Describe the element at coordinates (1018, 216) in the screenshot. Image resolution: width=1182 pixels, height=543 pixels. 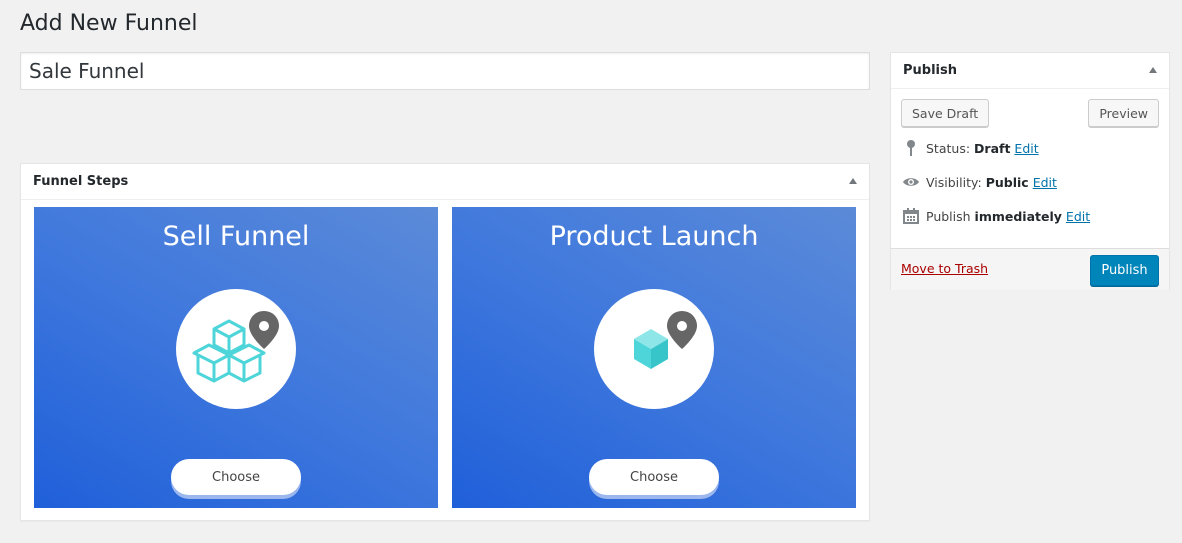
I see `schedule-value: immediately` at that location.